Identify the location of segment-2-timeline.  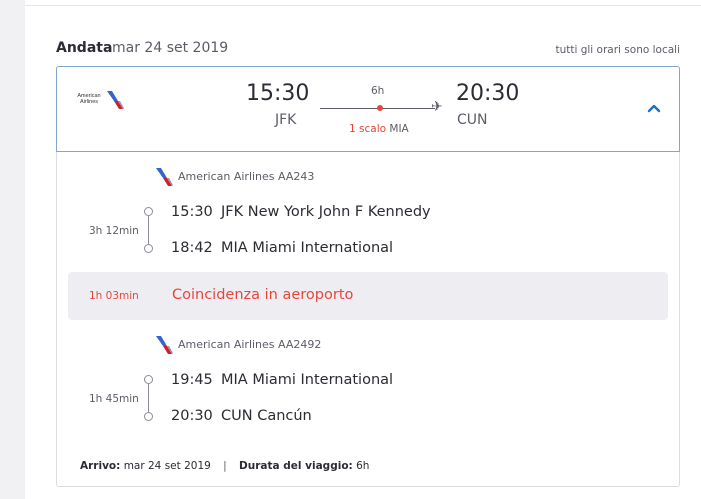
(148, 398).